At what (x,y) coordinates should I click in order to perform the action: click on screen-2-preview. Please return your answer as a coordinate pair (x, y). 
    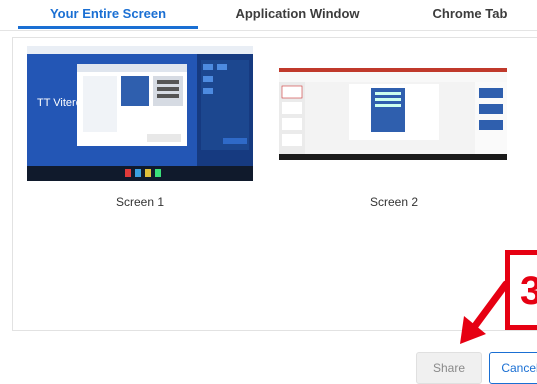
    Looking at the image, I should click on (393, 114).